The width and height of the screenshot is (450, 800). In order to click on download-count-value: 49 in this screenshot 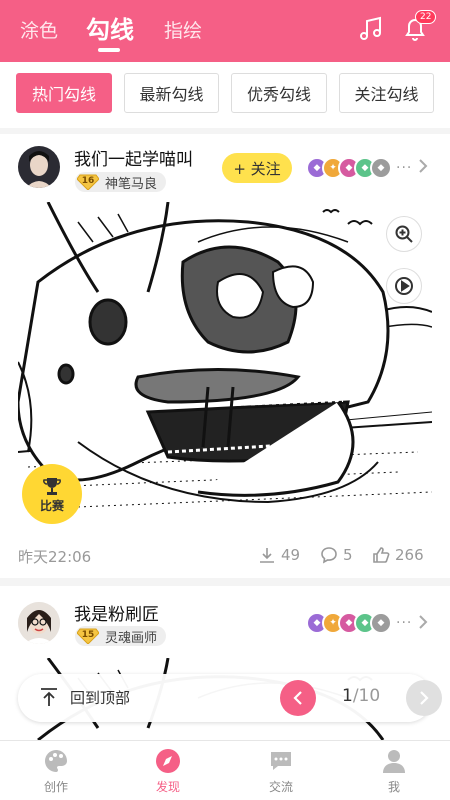, I will do `click(291, 555)`.